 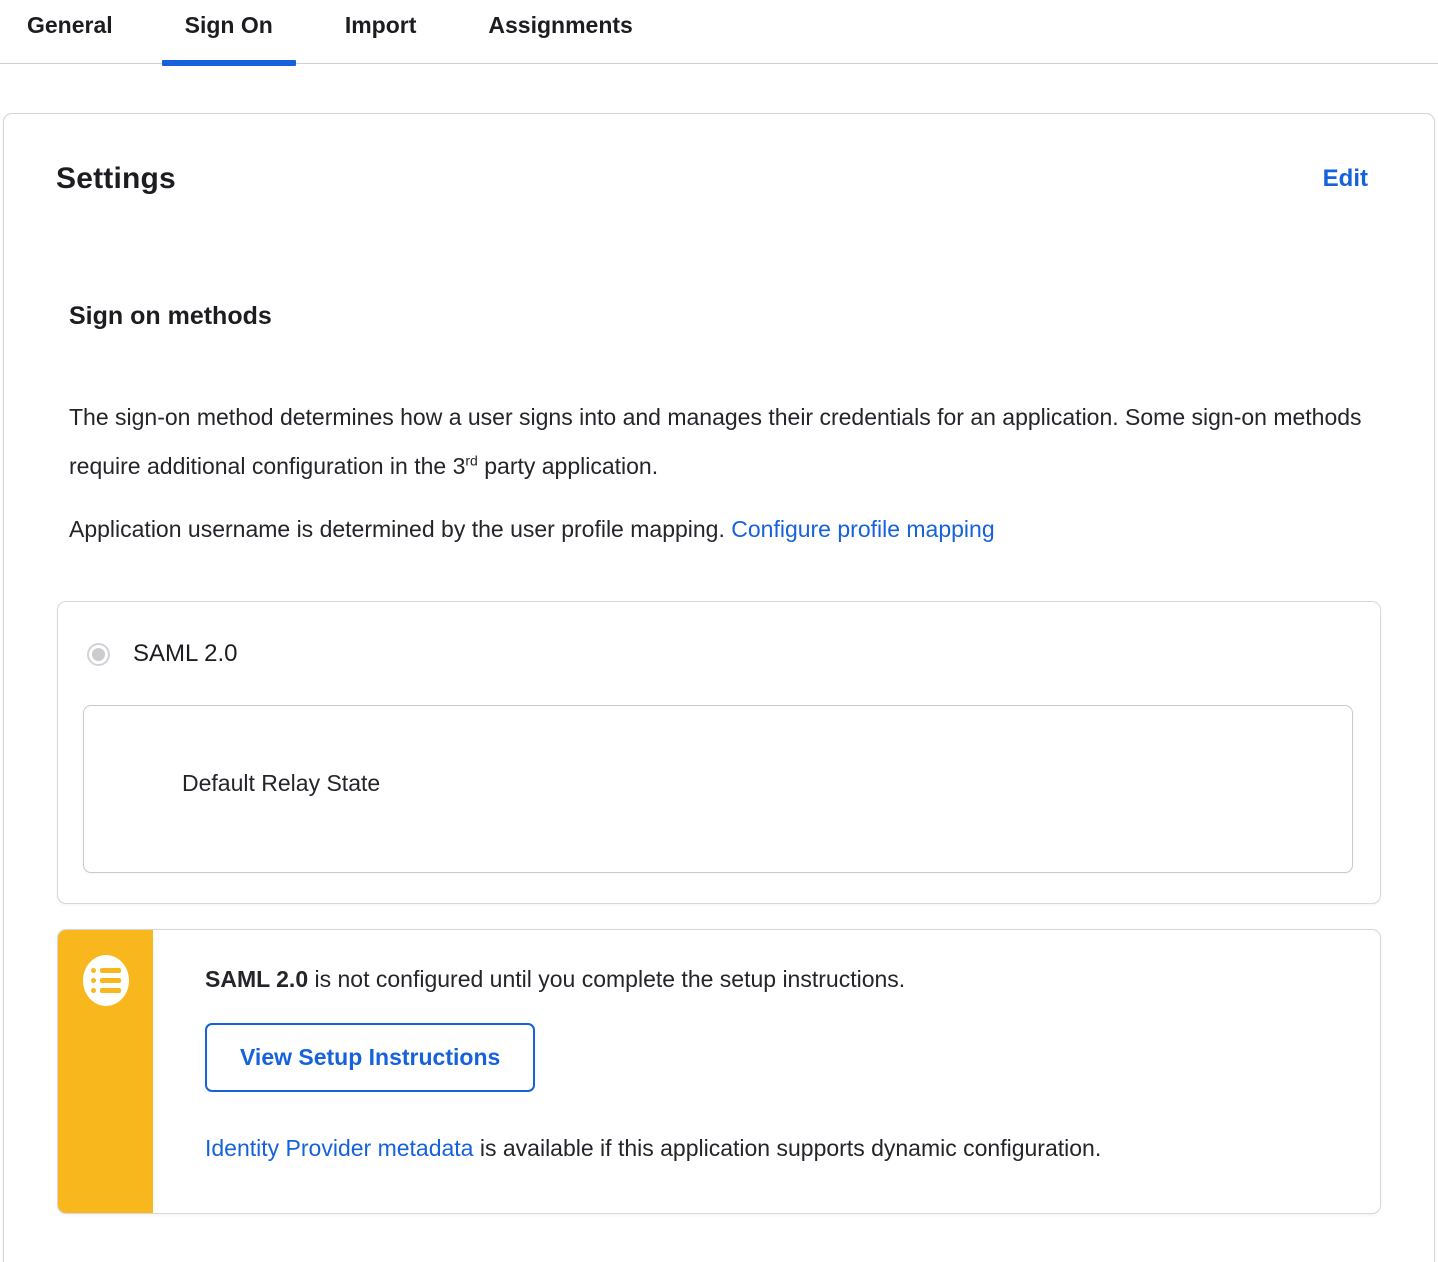 I want to click on tab-import: Import, so click(x=381, y=37).